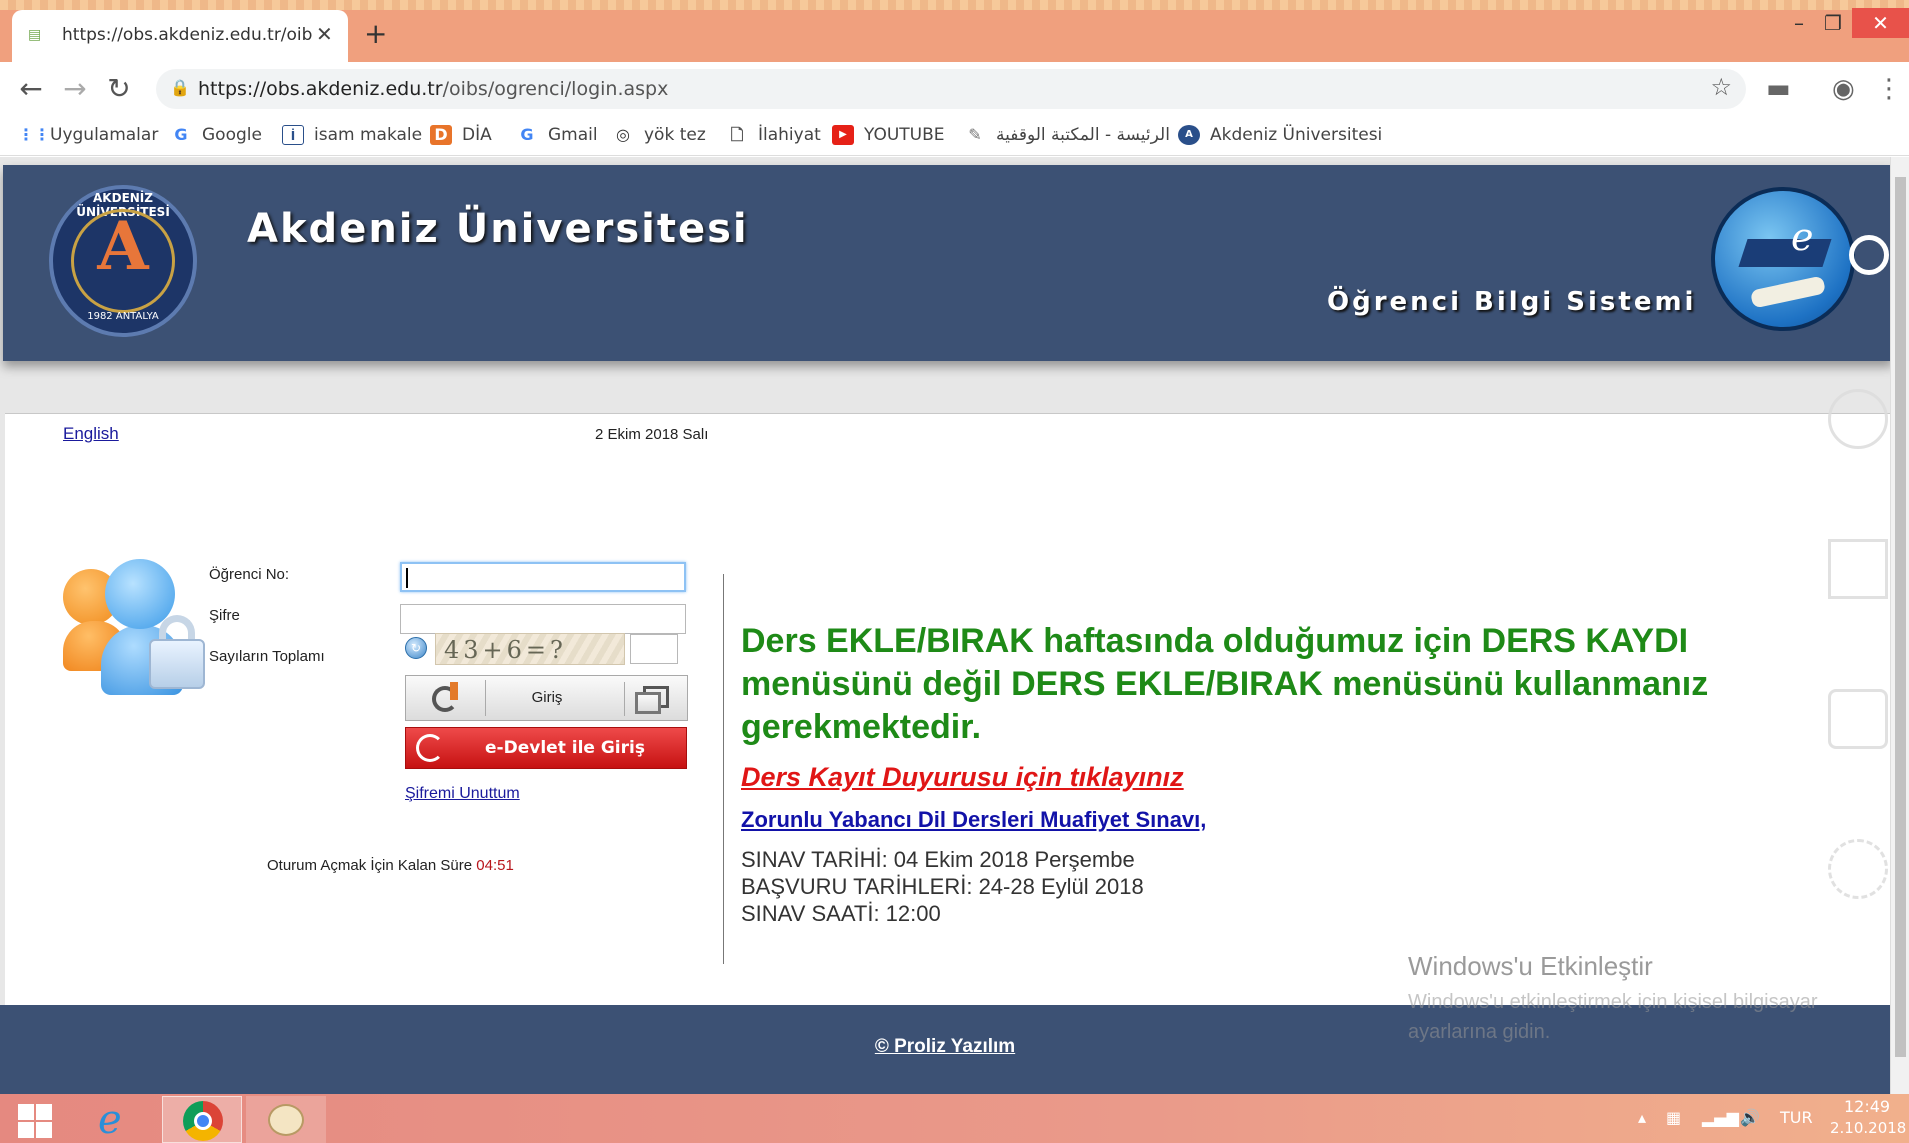 Image resolution: width=1909 pixels, height=1143 pixels. What do you see at coordinates (1843, 89) in the screenshot?
I see `profile-icon: ◉` at bounding box center [1843, 89].